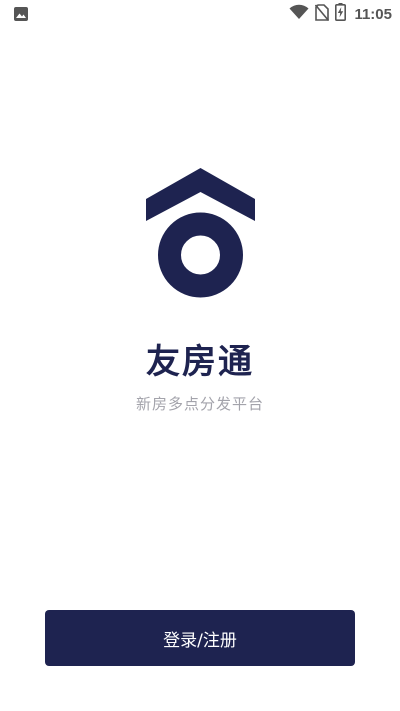 The height and width of the screenshot is (711, 400). I want to click on status-icons: 11:05, so click(340, 14).